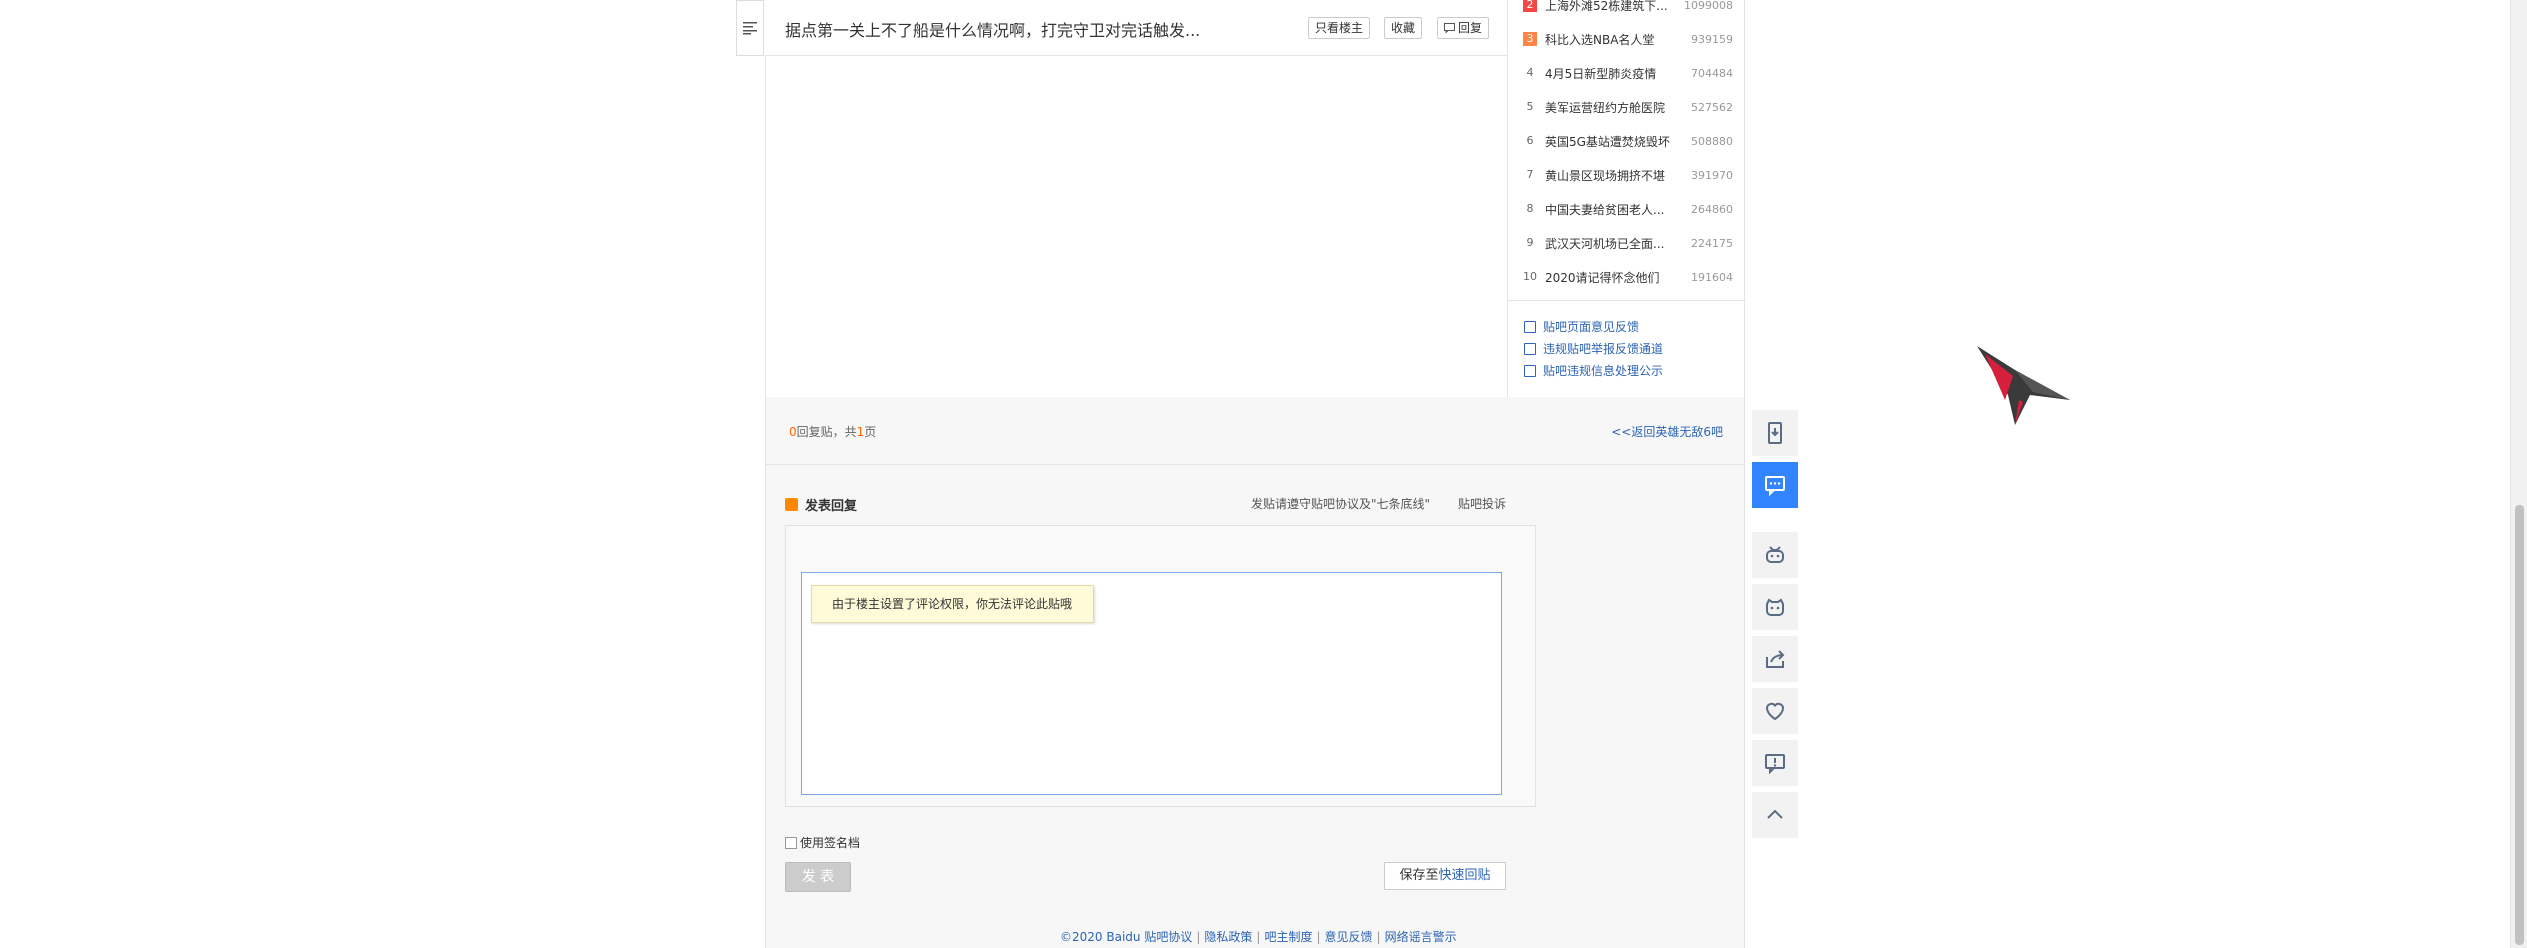 The height and width of the screenshot is (948, 2527). Describe the element at coordinates (1419, 875) in the screenshot. I see `save-prefix: 保存至` at that location.